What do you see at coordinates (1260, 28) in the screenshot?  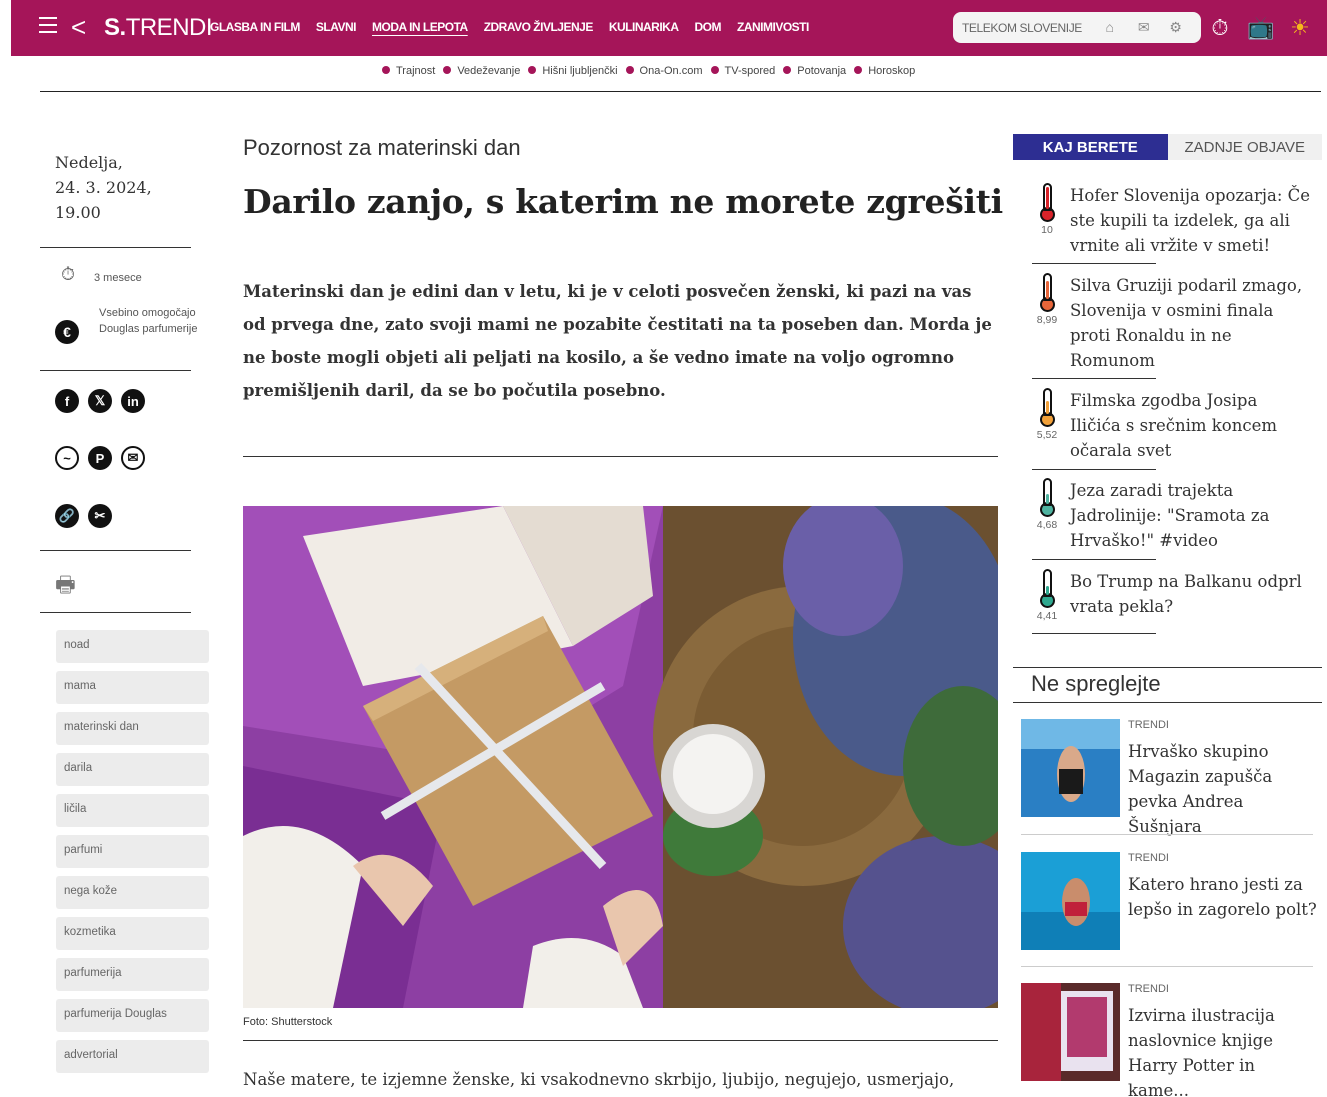 I see `tv-icon: 📺` at bounding box center [1260, 28].